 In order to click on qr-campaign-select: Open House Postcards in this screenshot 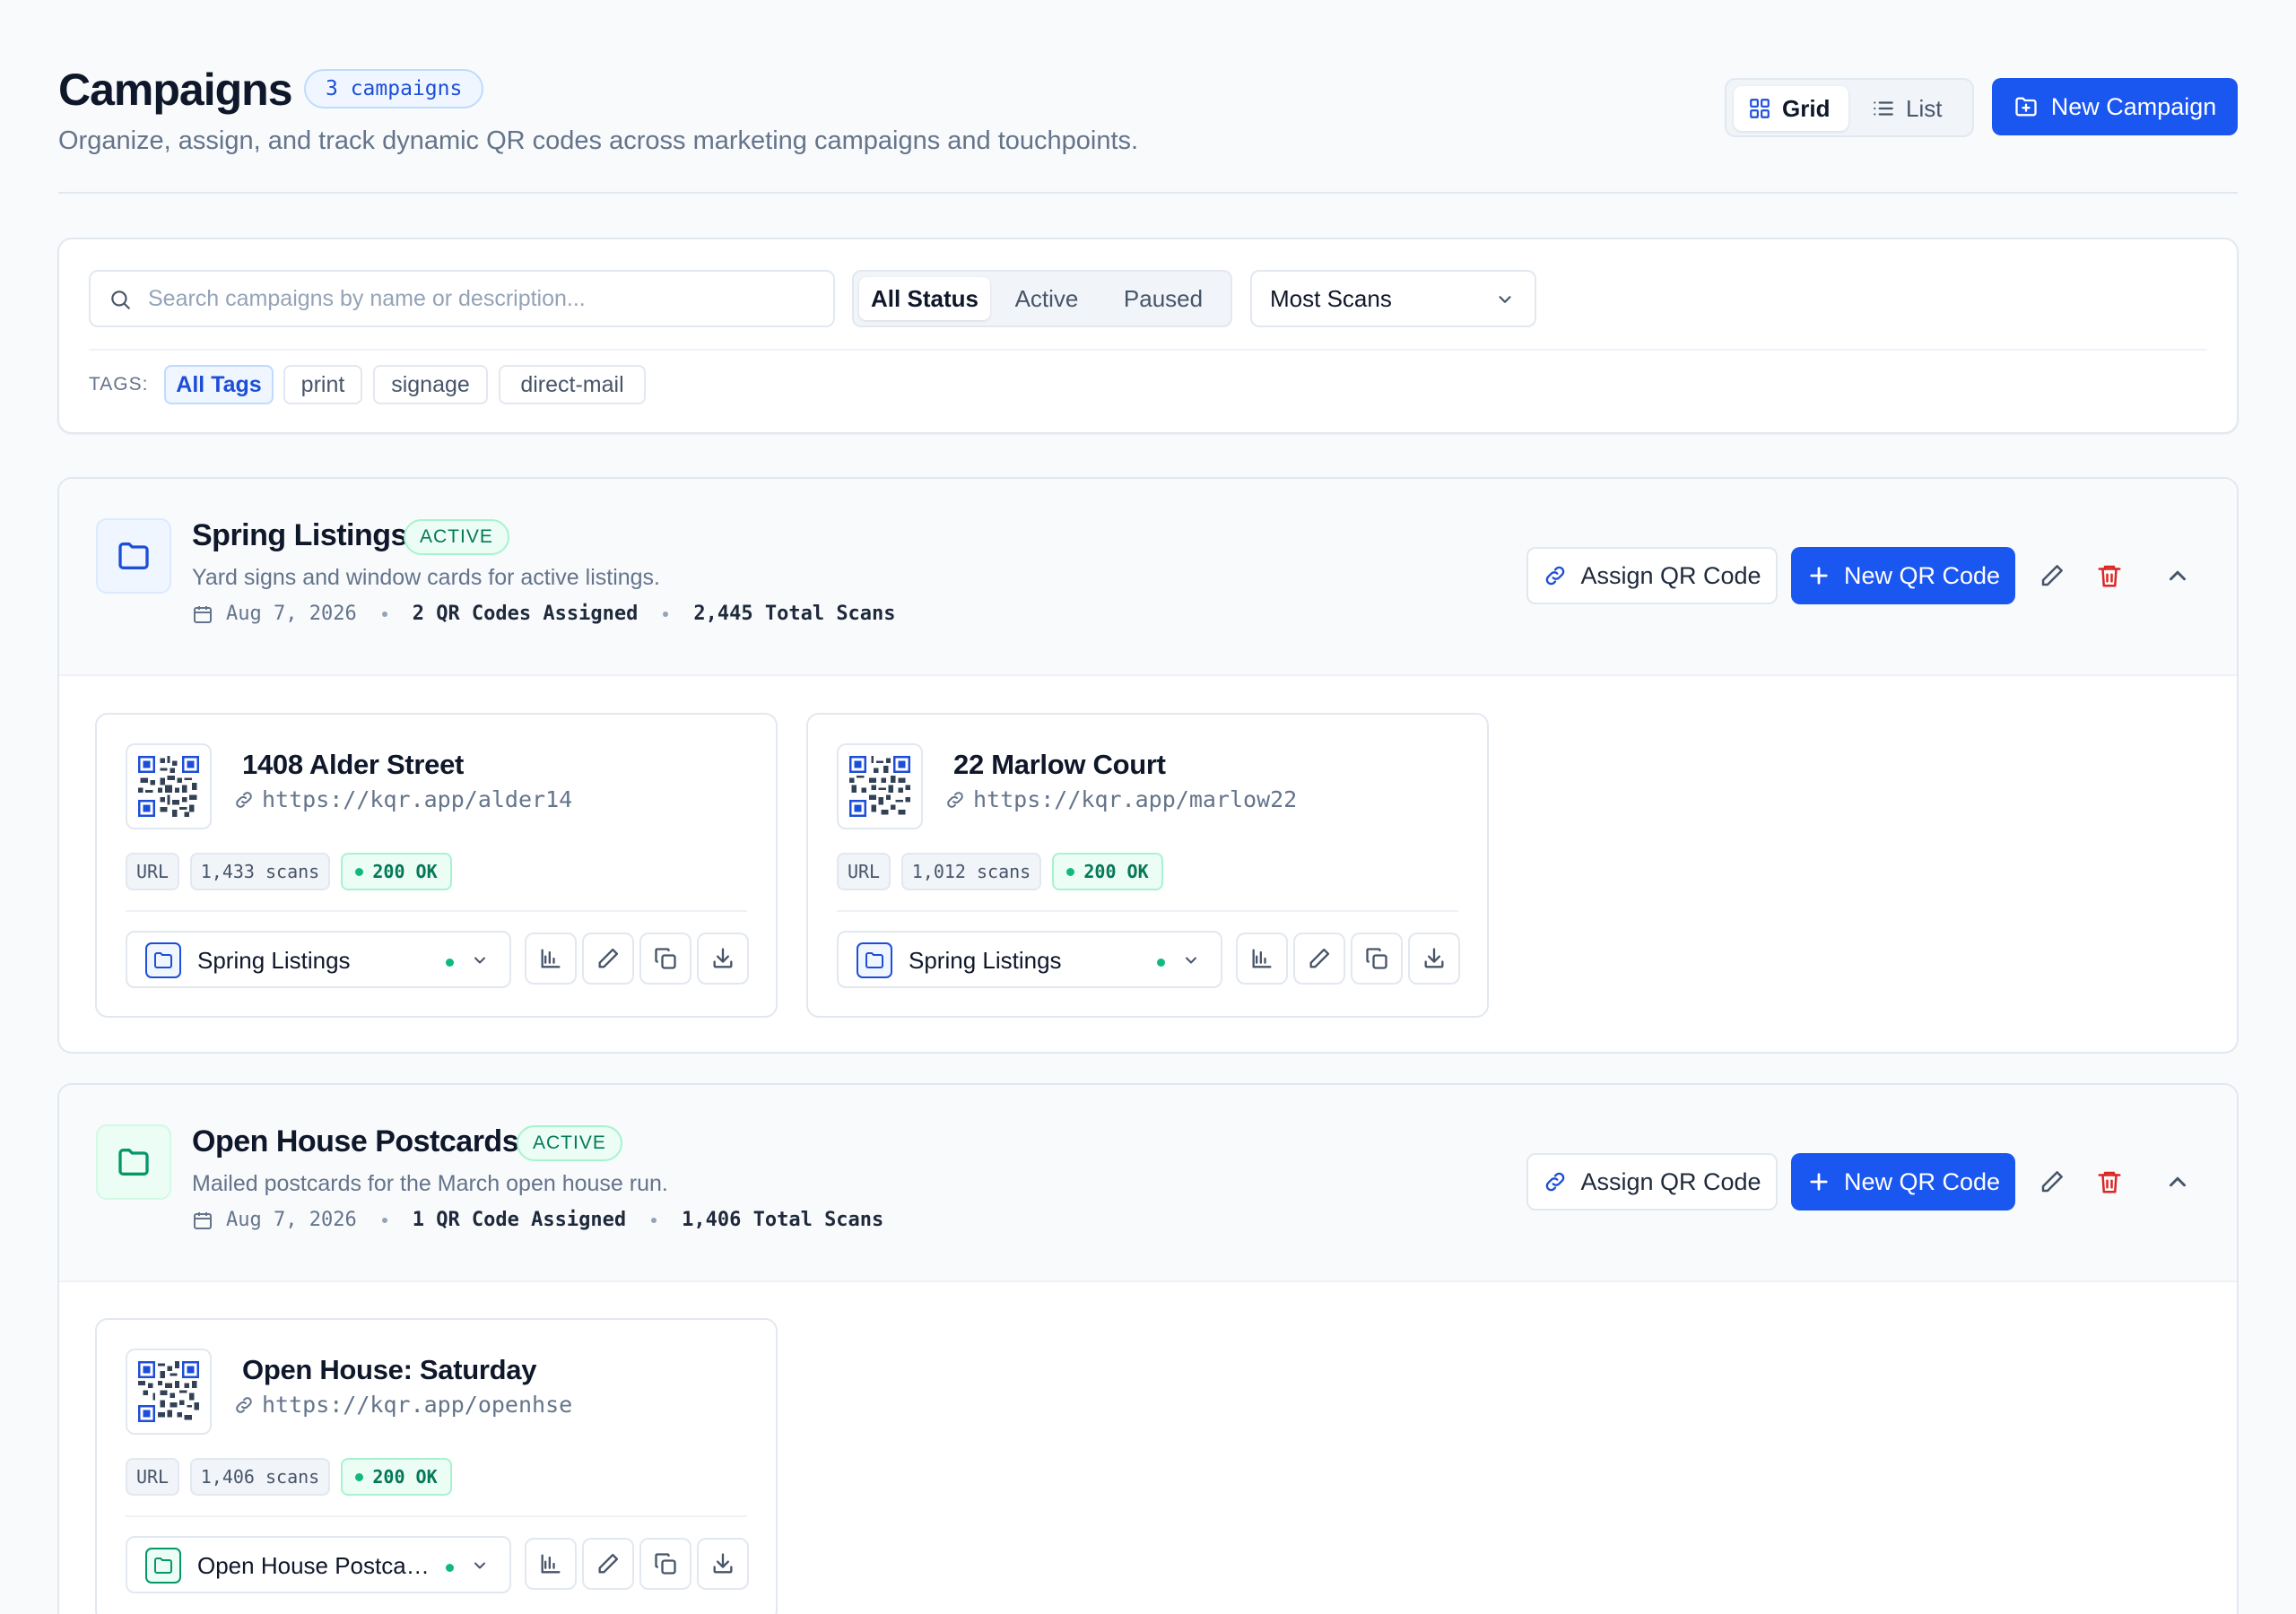, I will do `click(318, 1564)`.